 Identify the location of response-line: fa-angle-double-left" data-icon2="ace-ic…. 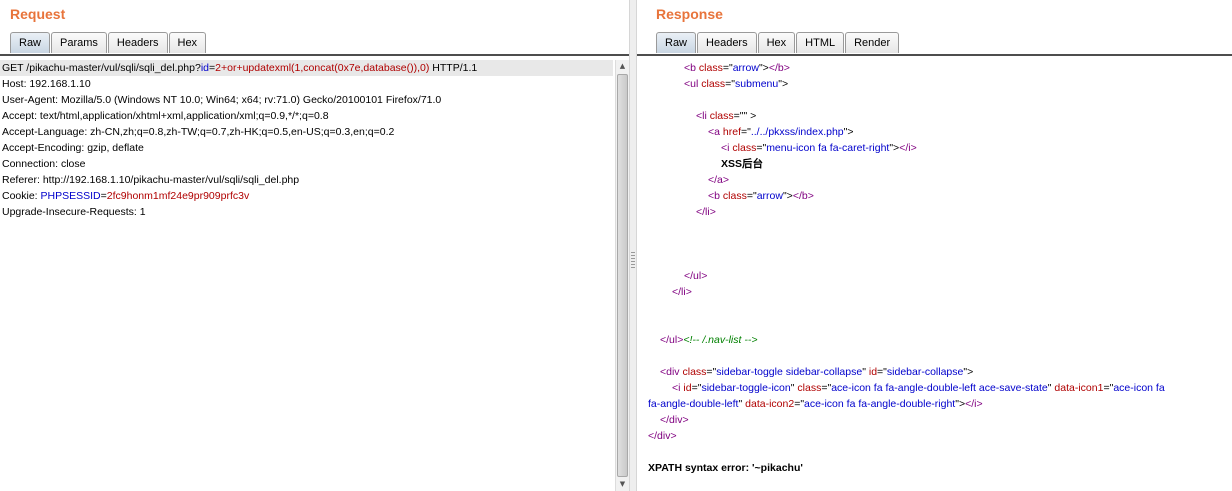
(815, 404).